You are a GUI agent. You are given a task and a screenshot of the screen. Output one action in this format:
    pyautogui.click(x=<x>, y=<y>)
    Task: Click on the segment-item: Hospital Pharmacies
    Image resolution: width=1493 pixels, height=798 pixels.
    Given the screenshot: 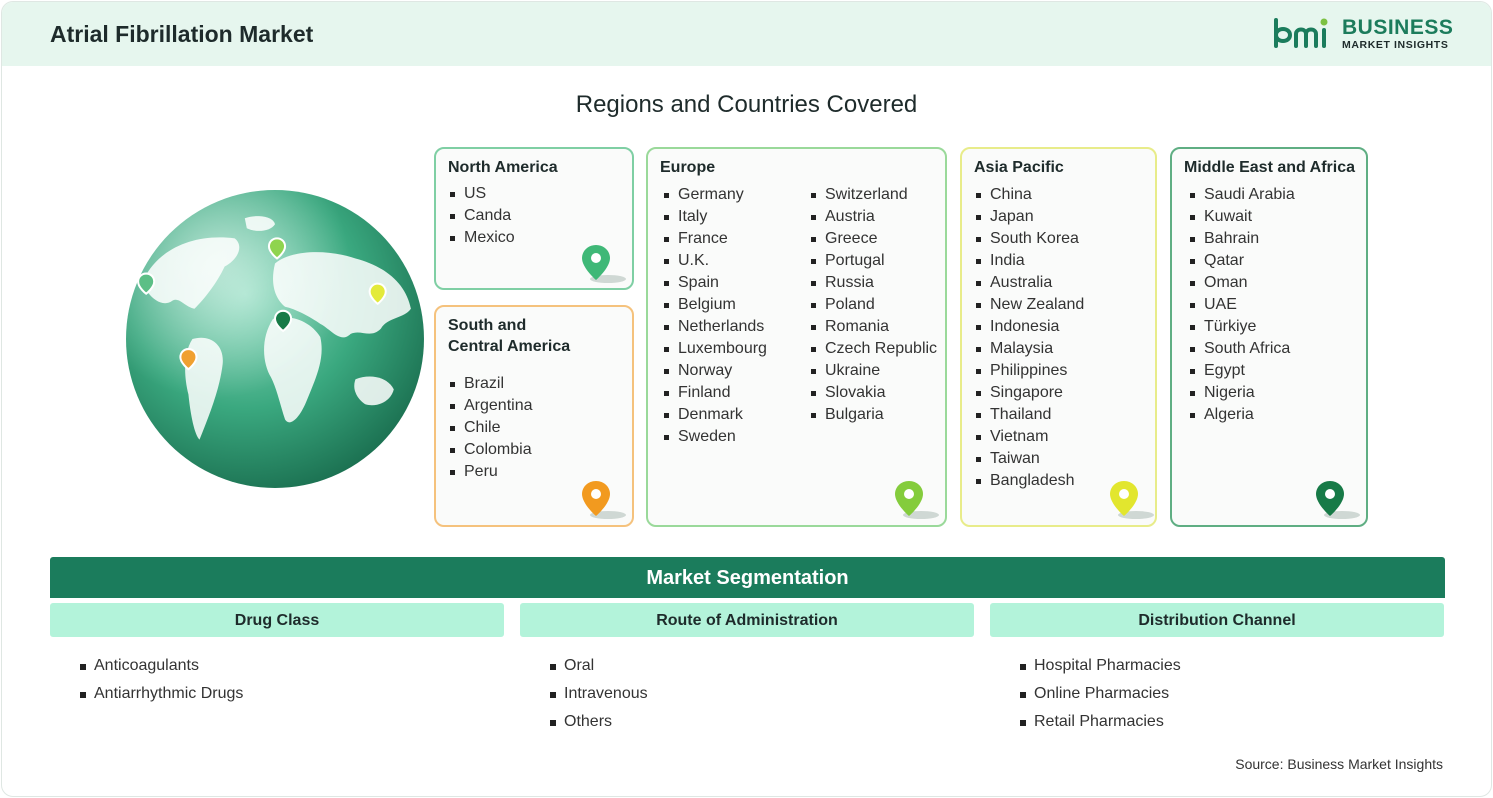 What is the action you would take?
    pyautogui.click(x=1100, y=666)
    